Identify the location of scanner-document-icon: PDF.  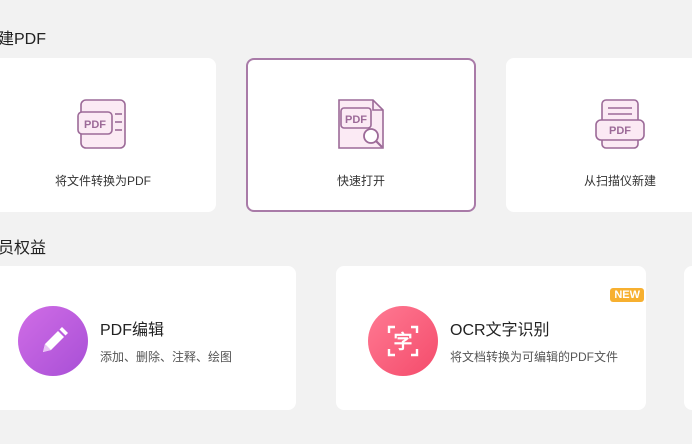
(620, 126).